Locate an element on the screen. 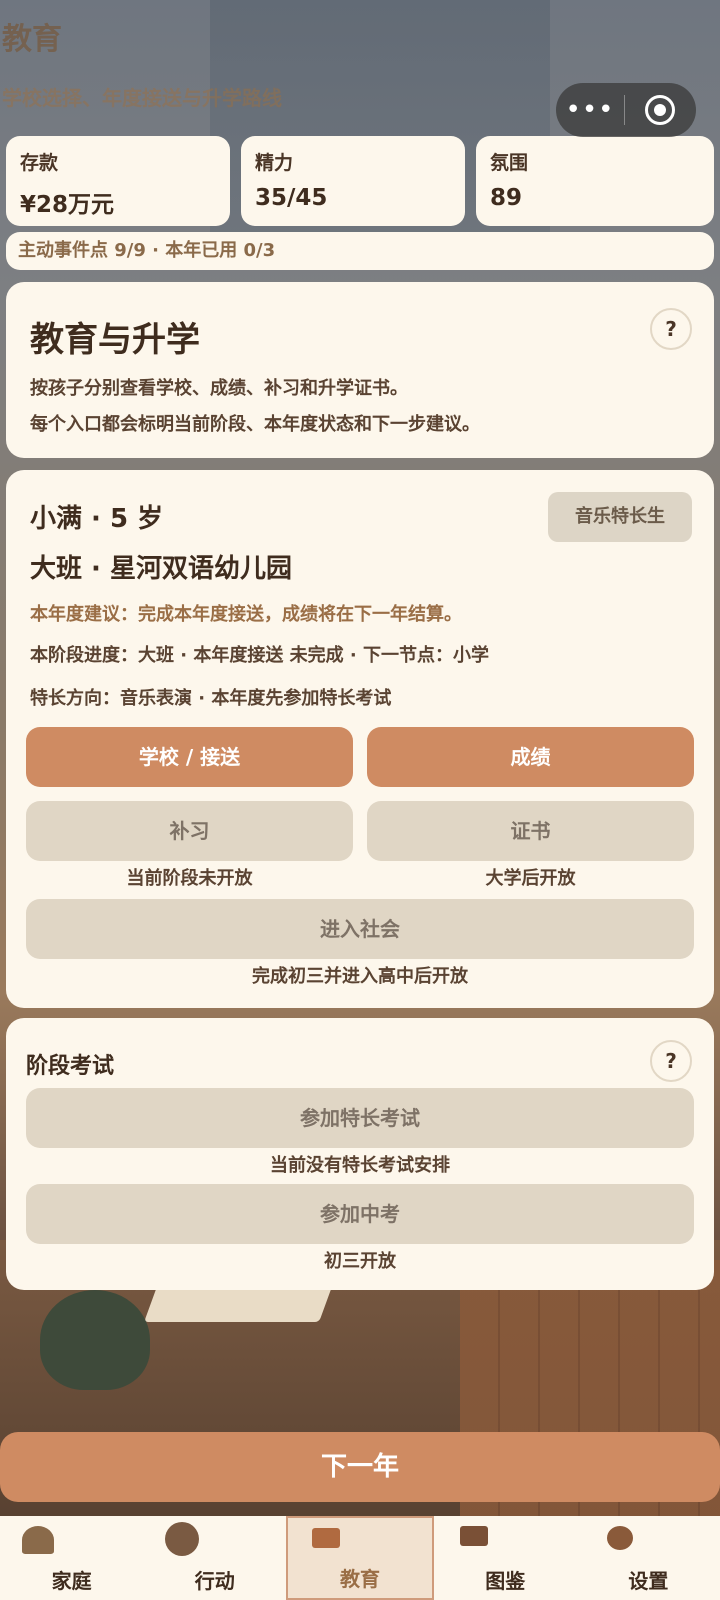 The image size is (720, 1600). school-pickup-button: 学校 / 接送 is located at coordinates (189, 757).